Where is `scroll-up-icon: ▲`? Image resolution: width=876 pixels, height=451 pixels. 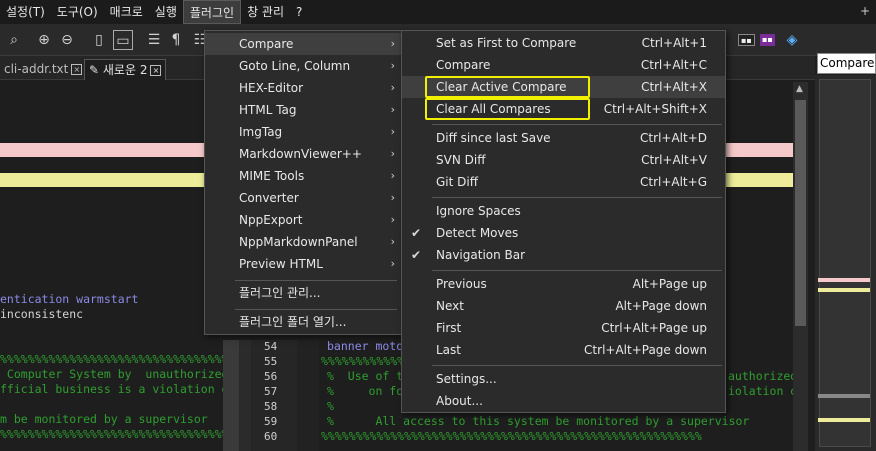 scroll-up-icon: ▲ is located at coordinates (799, 89).